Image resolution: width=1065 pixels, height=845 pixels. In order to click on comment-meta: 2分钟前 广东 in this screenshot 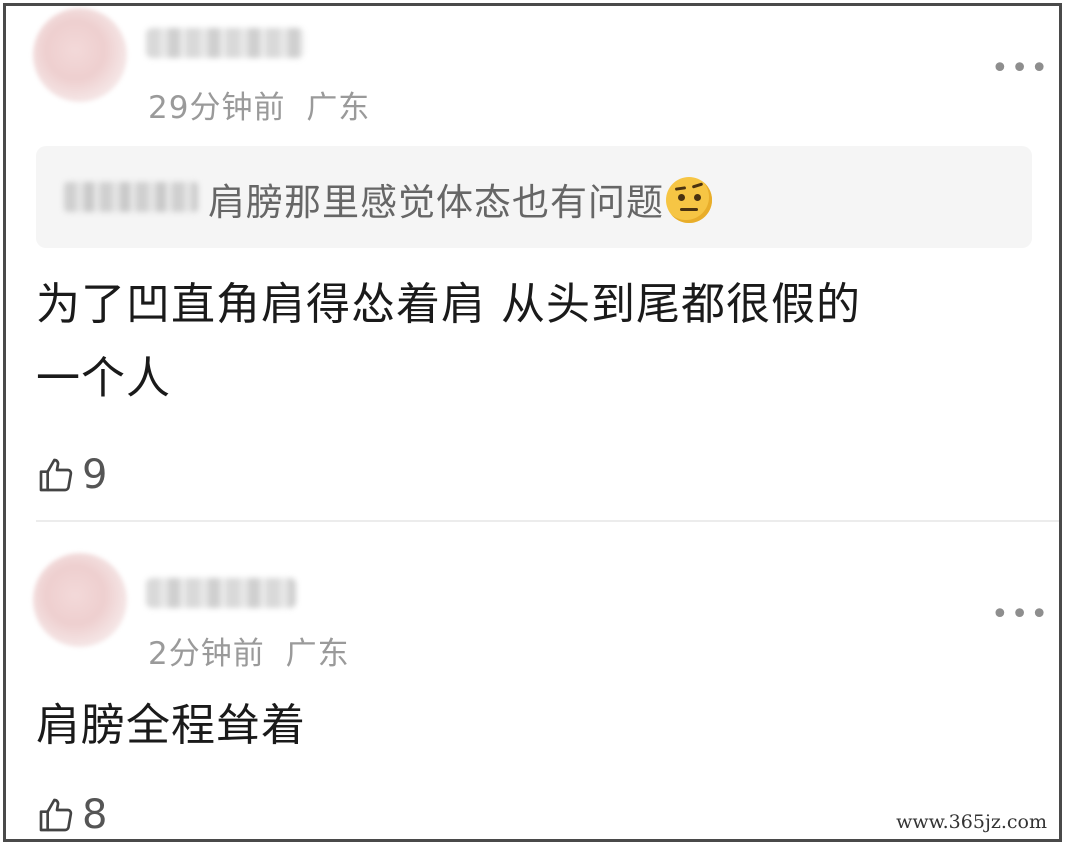, I will do `click(249, 650)`.